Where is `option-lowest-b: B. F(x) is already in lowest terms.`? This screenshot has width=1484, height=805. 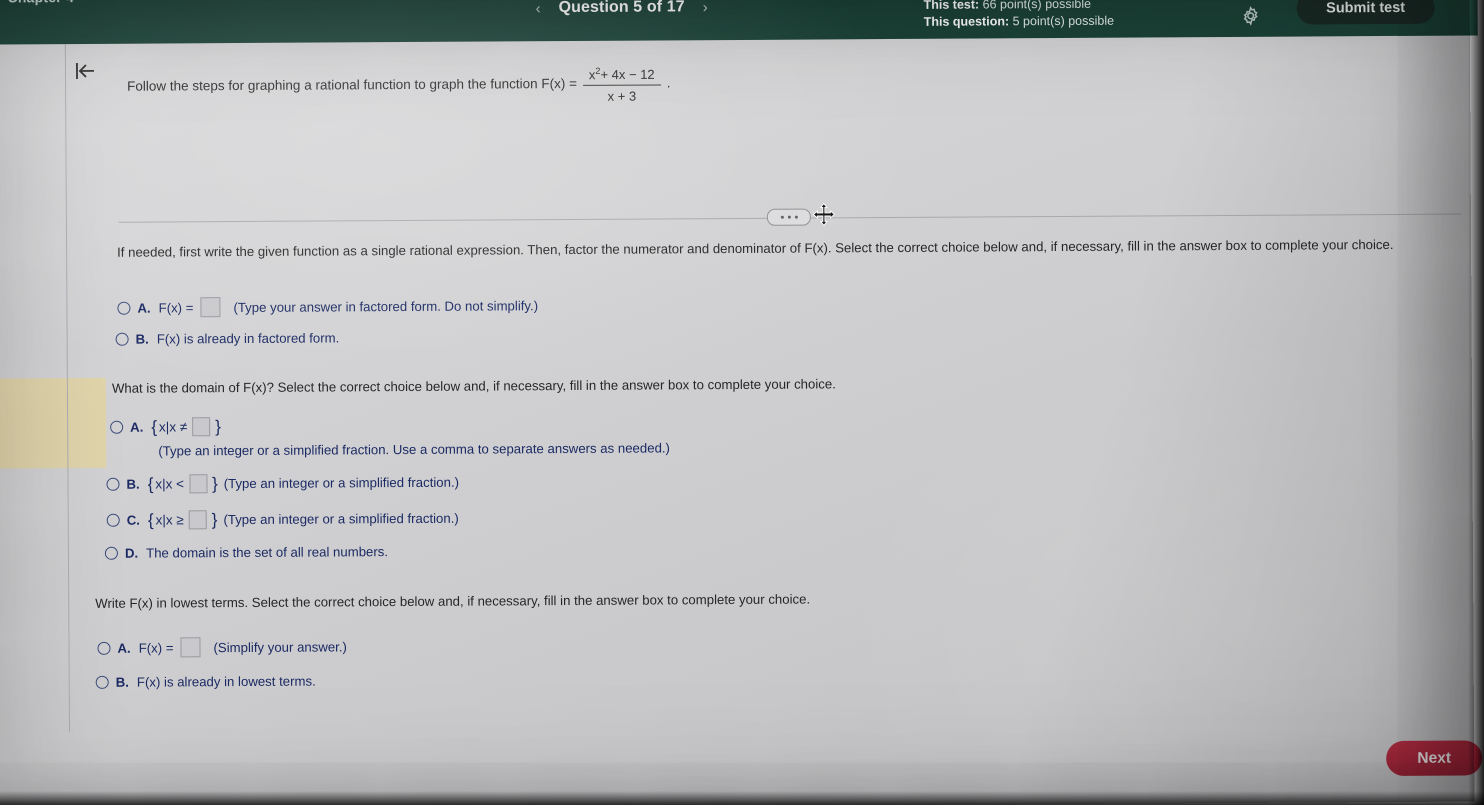
option-lowest-b: B. F(x) is already in lowest terms. is located at coordinates (205, 681).